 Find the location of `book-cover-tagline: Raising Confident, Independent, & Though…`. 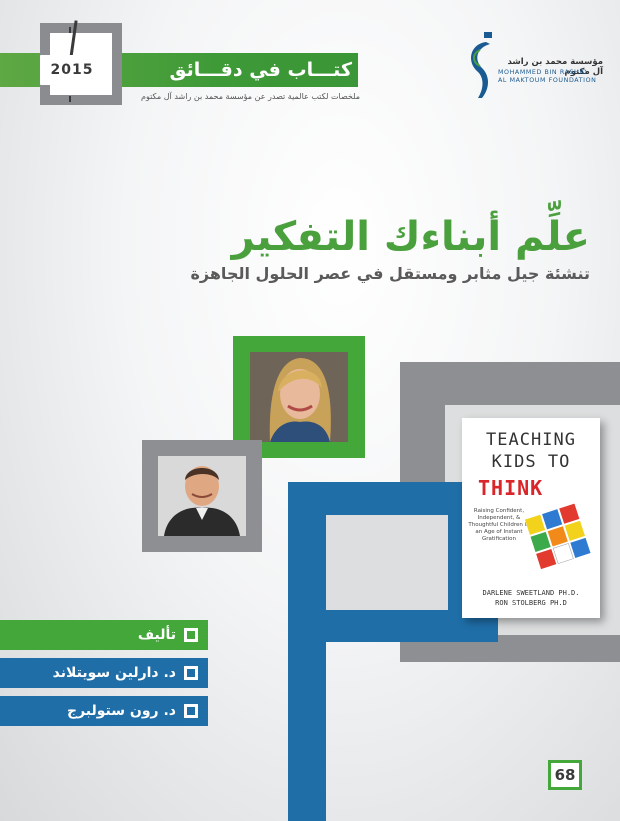

book-cover-tagline: Raising Confident, Independent, & Though… is located at coordinates (499, 525).